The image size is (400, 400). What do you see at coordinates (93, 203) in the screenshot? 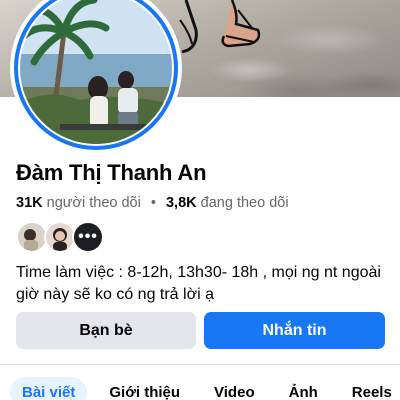
I see `followers-label: người theo dõi` at bounding box center [93, 203].